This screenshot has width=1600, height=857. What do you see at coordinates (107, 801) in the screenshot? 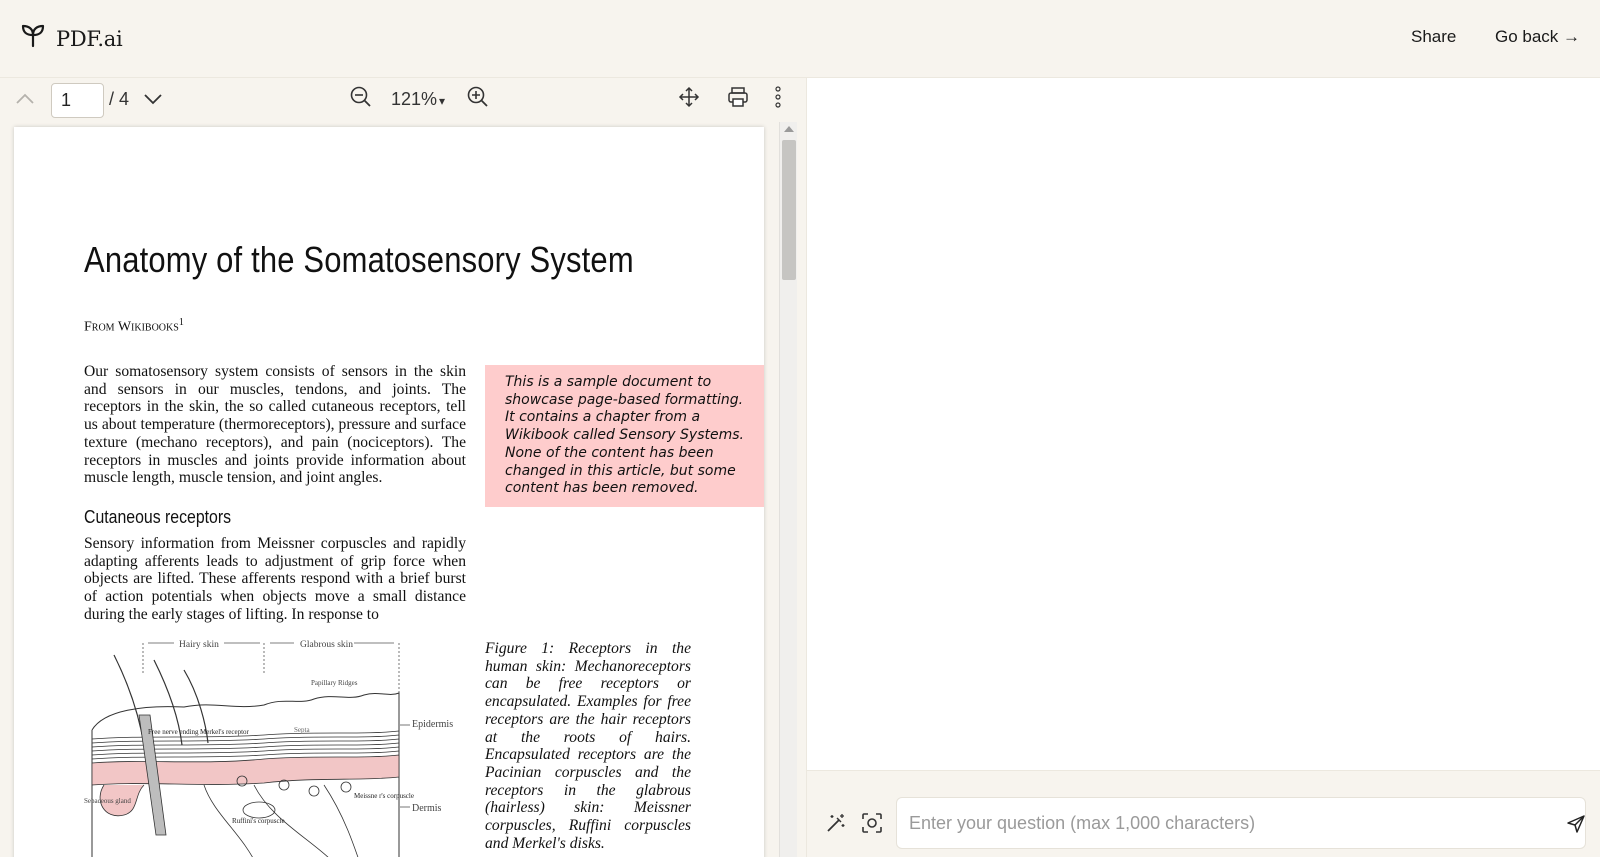
I see `label-sebaceous-gland: Sebaceous gland` at bounding box center [107, 801].